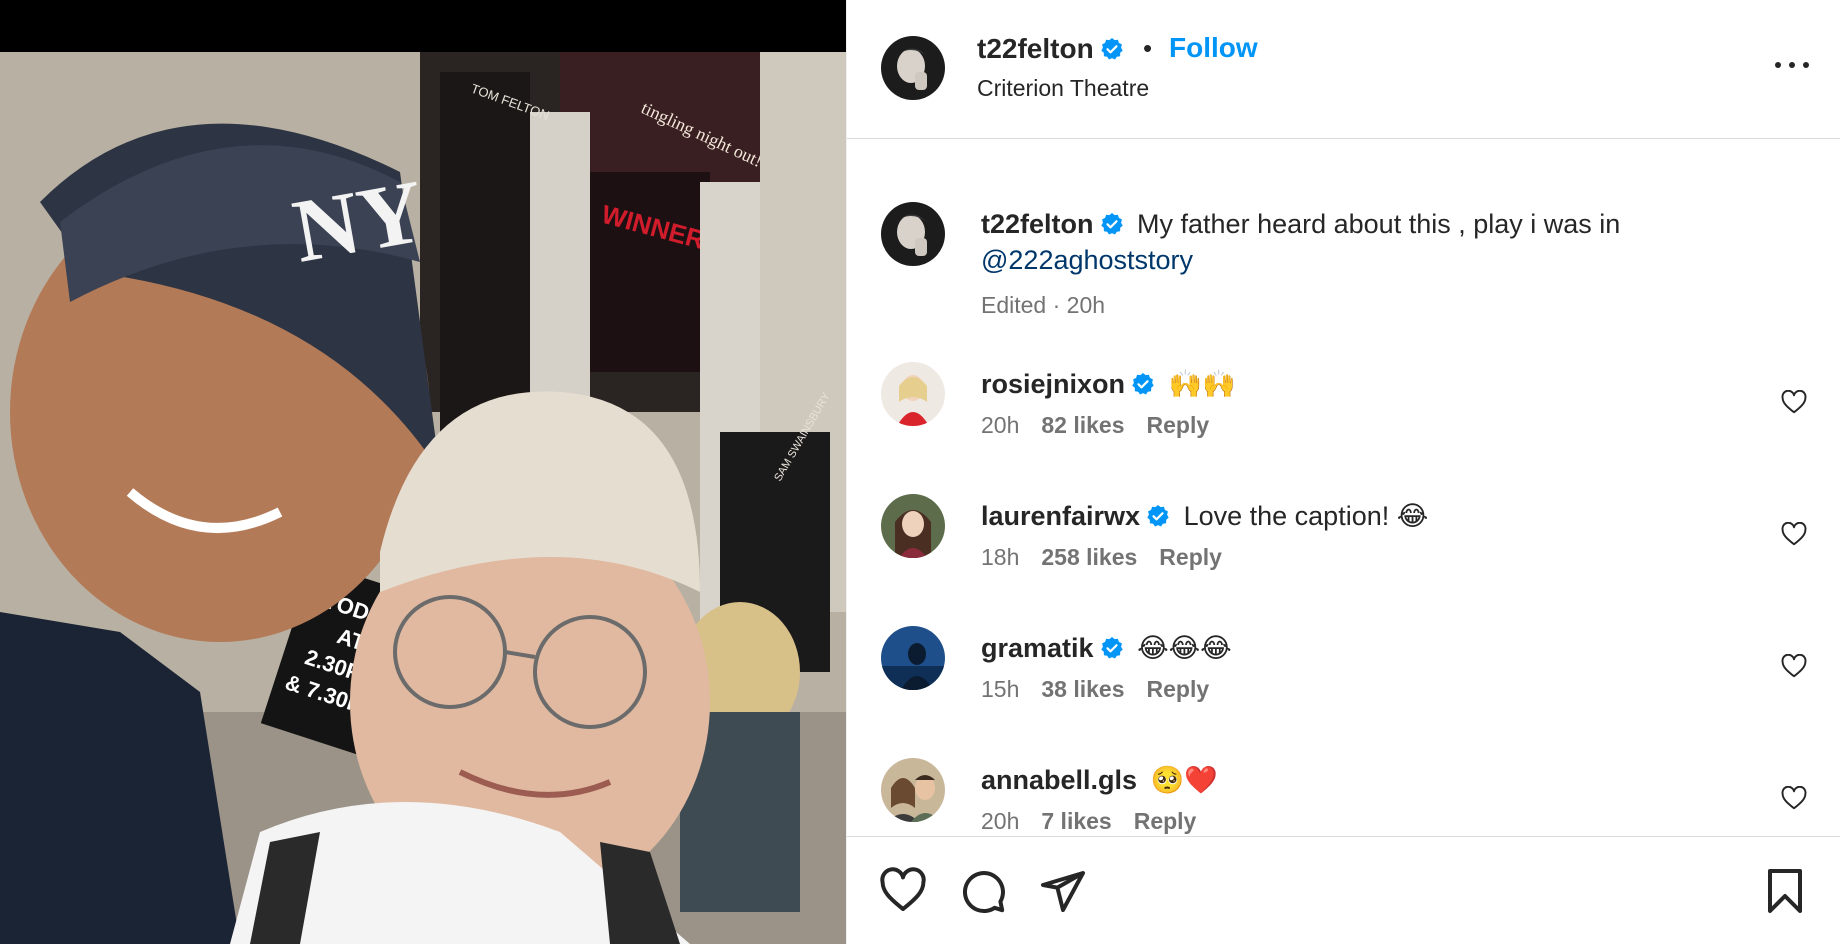  I want to click on comment-likes: 82 likes, so click(1082, 425).